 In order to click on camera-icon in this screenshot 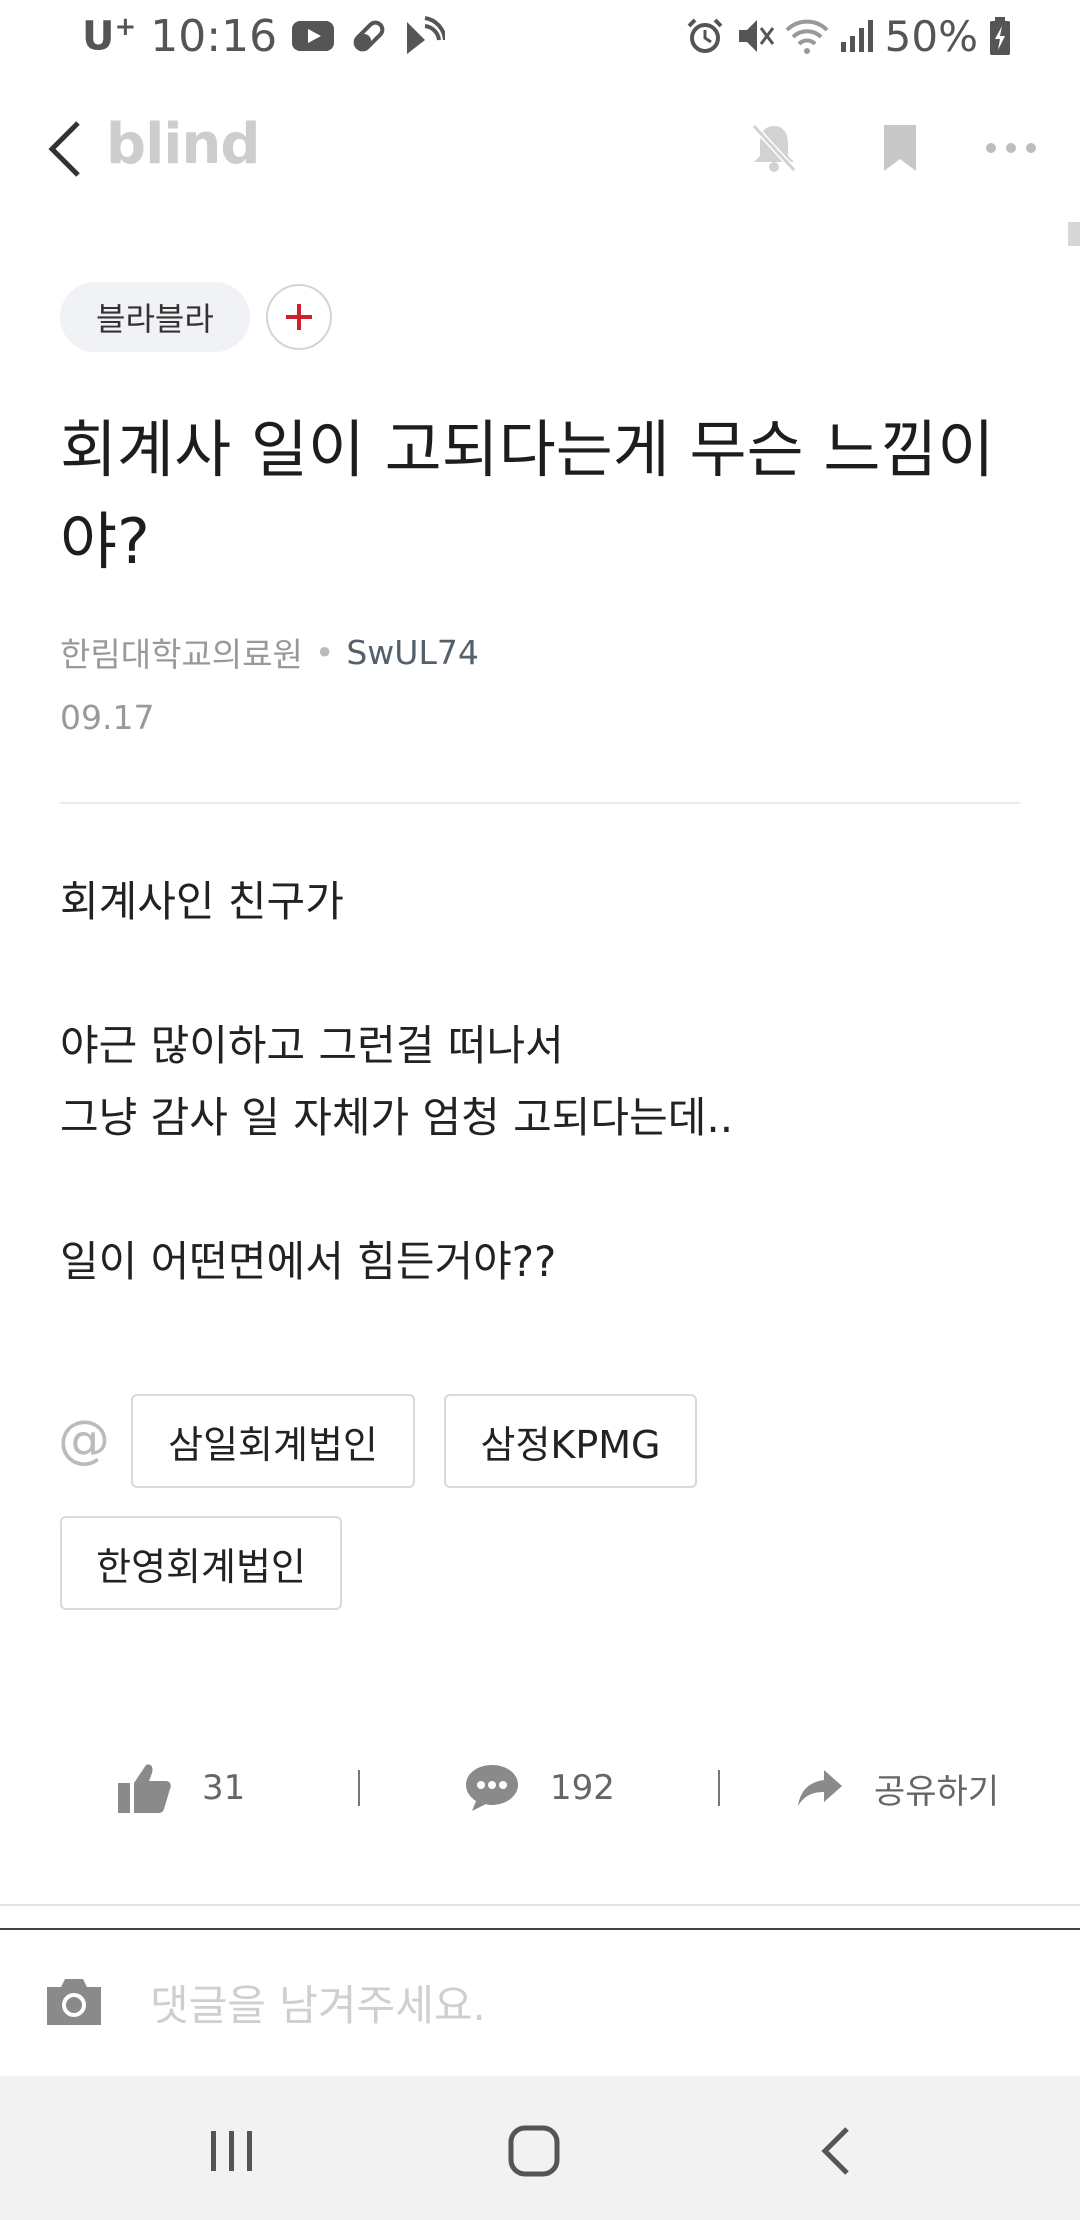, I will do `click(74, 2002)`.